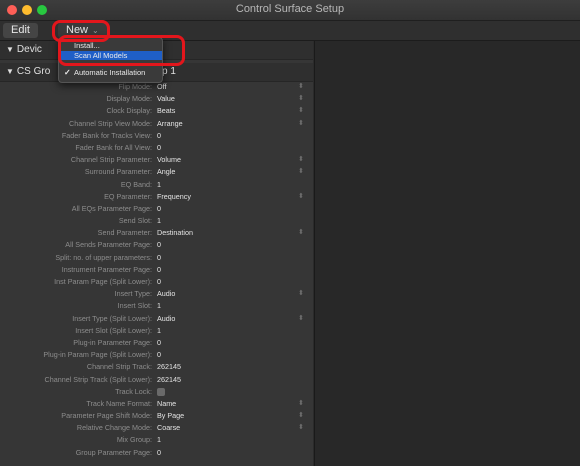 The image size is (580, 466). What do you see at coordinates (118, 172) in the screenshot?
I see `parameter-label: Surround Parameter:` at bounding box center [118, 172].